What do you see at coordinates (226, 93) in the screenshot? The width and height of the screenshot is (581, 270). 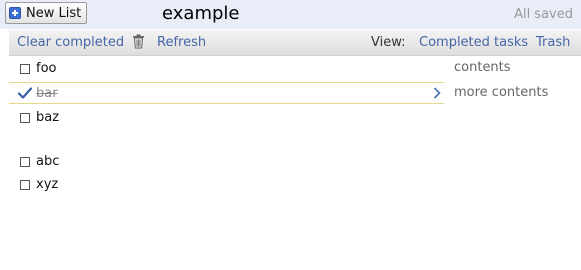 I see `task-row-selected: bar` at bounding box center [226, 93].